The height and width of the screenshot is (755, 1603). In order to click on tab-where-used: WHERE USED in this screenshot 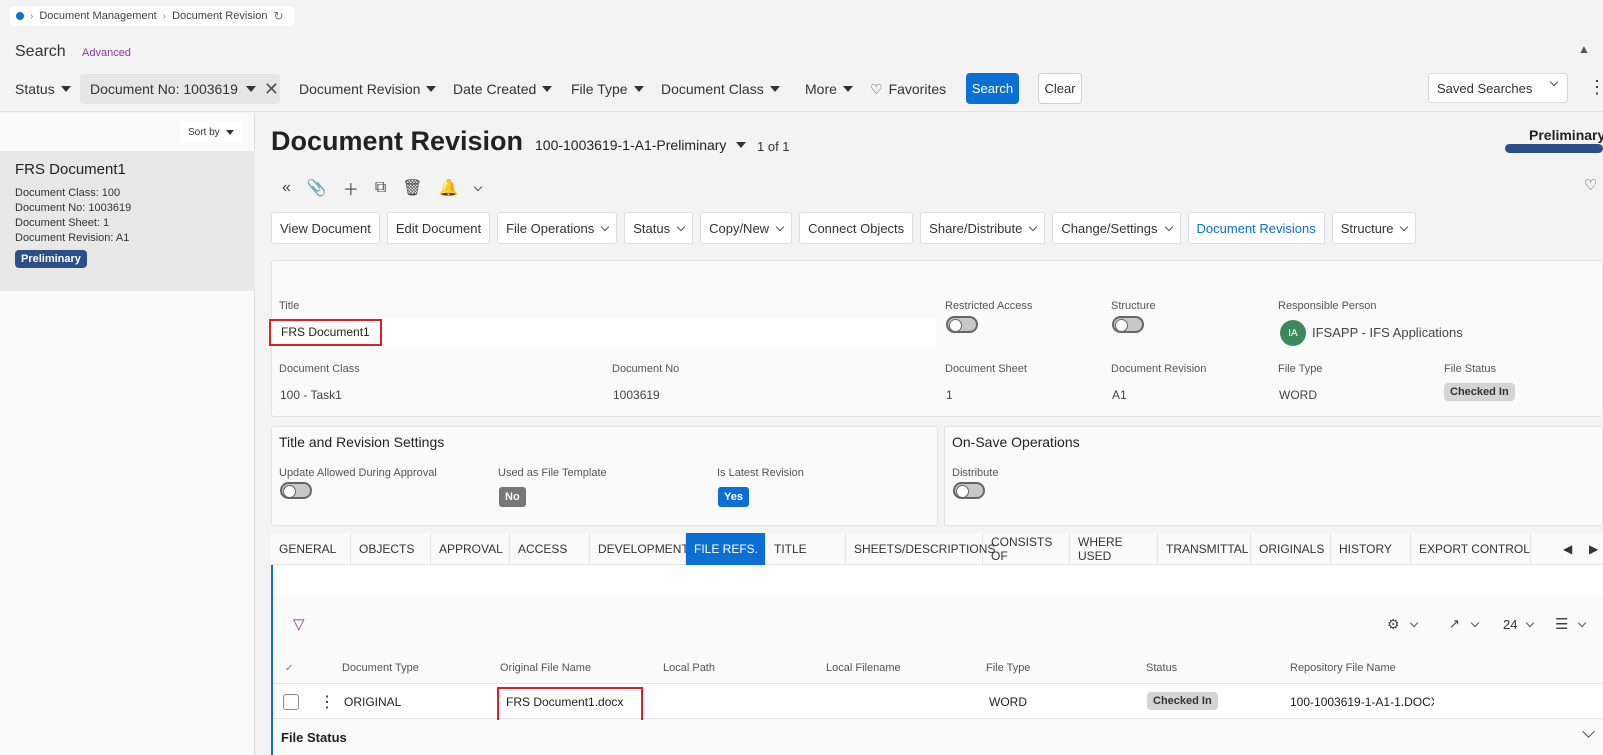, I will do `click(1114, 549)`.